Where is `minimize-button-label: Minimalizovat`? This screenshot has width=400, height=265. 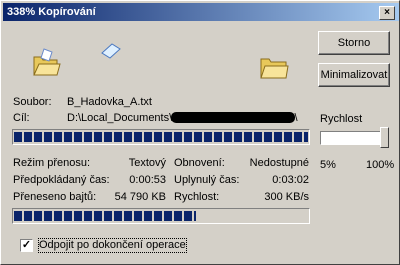 minimize-button-label: Minimalizovat is located at coordinates (354, 75).